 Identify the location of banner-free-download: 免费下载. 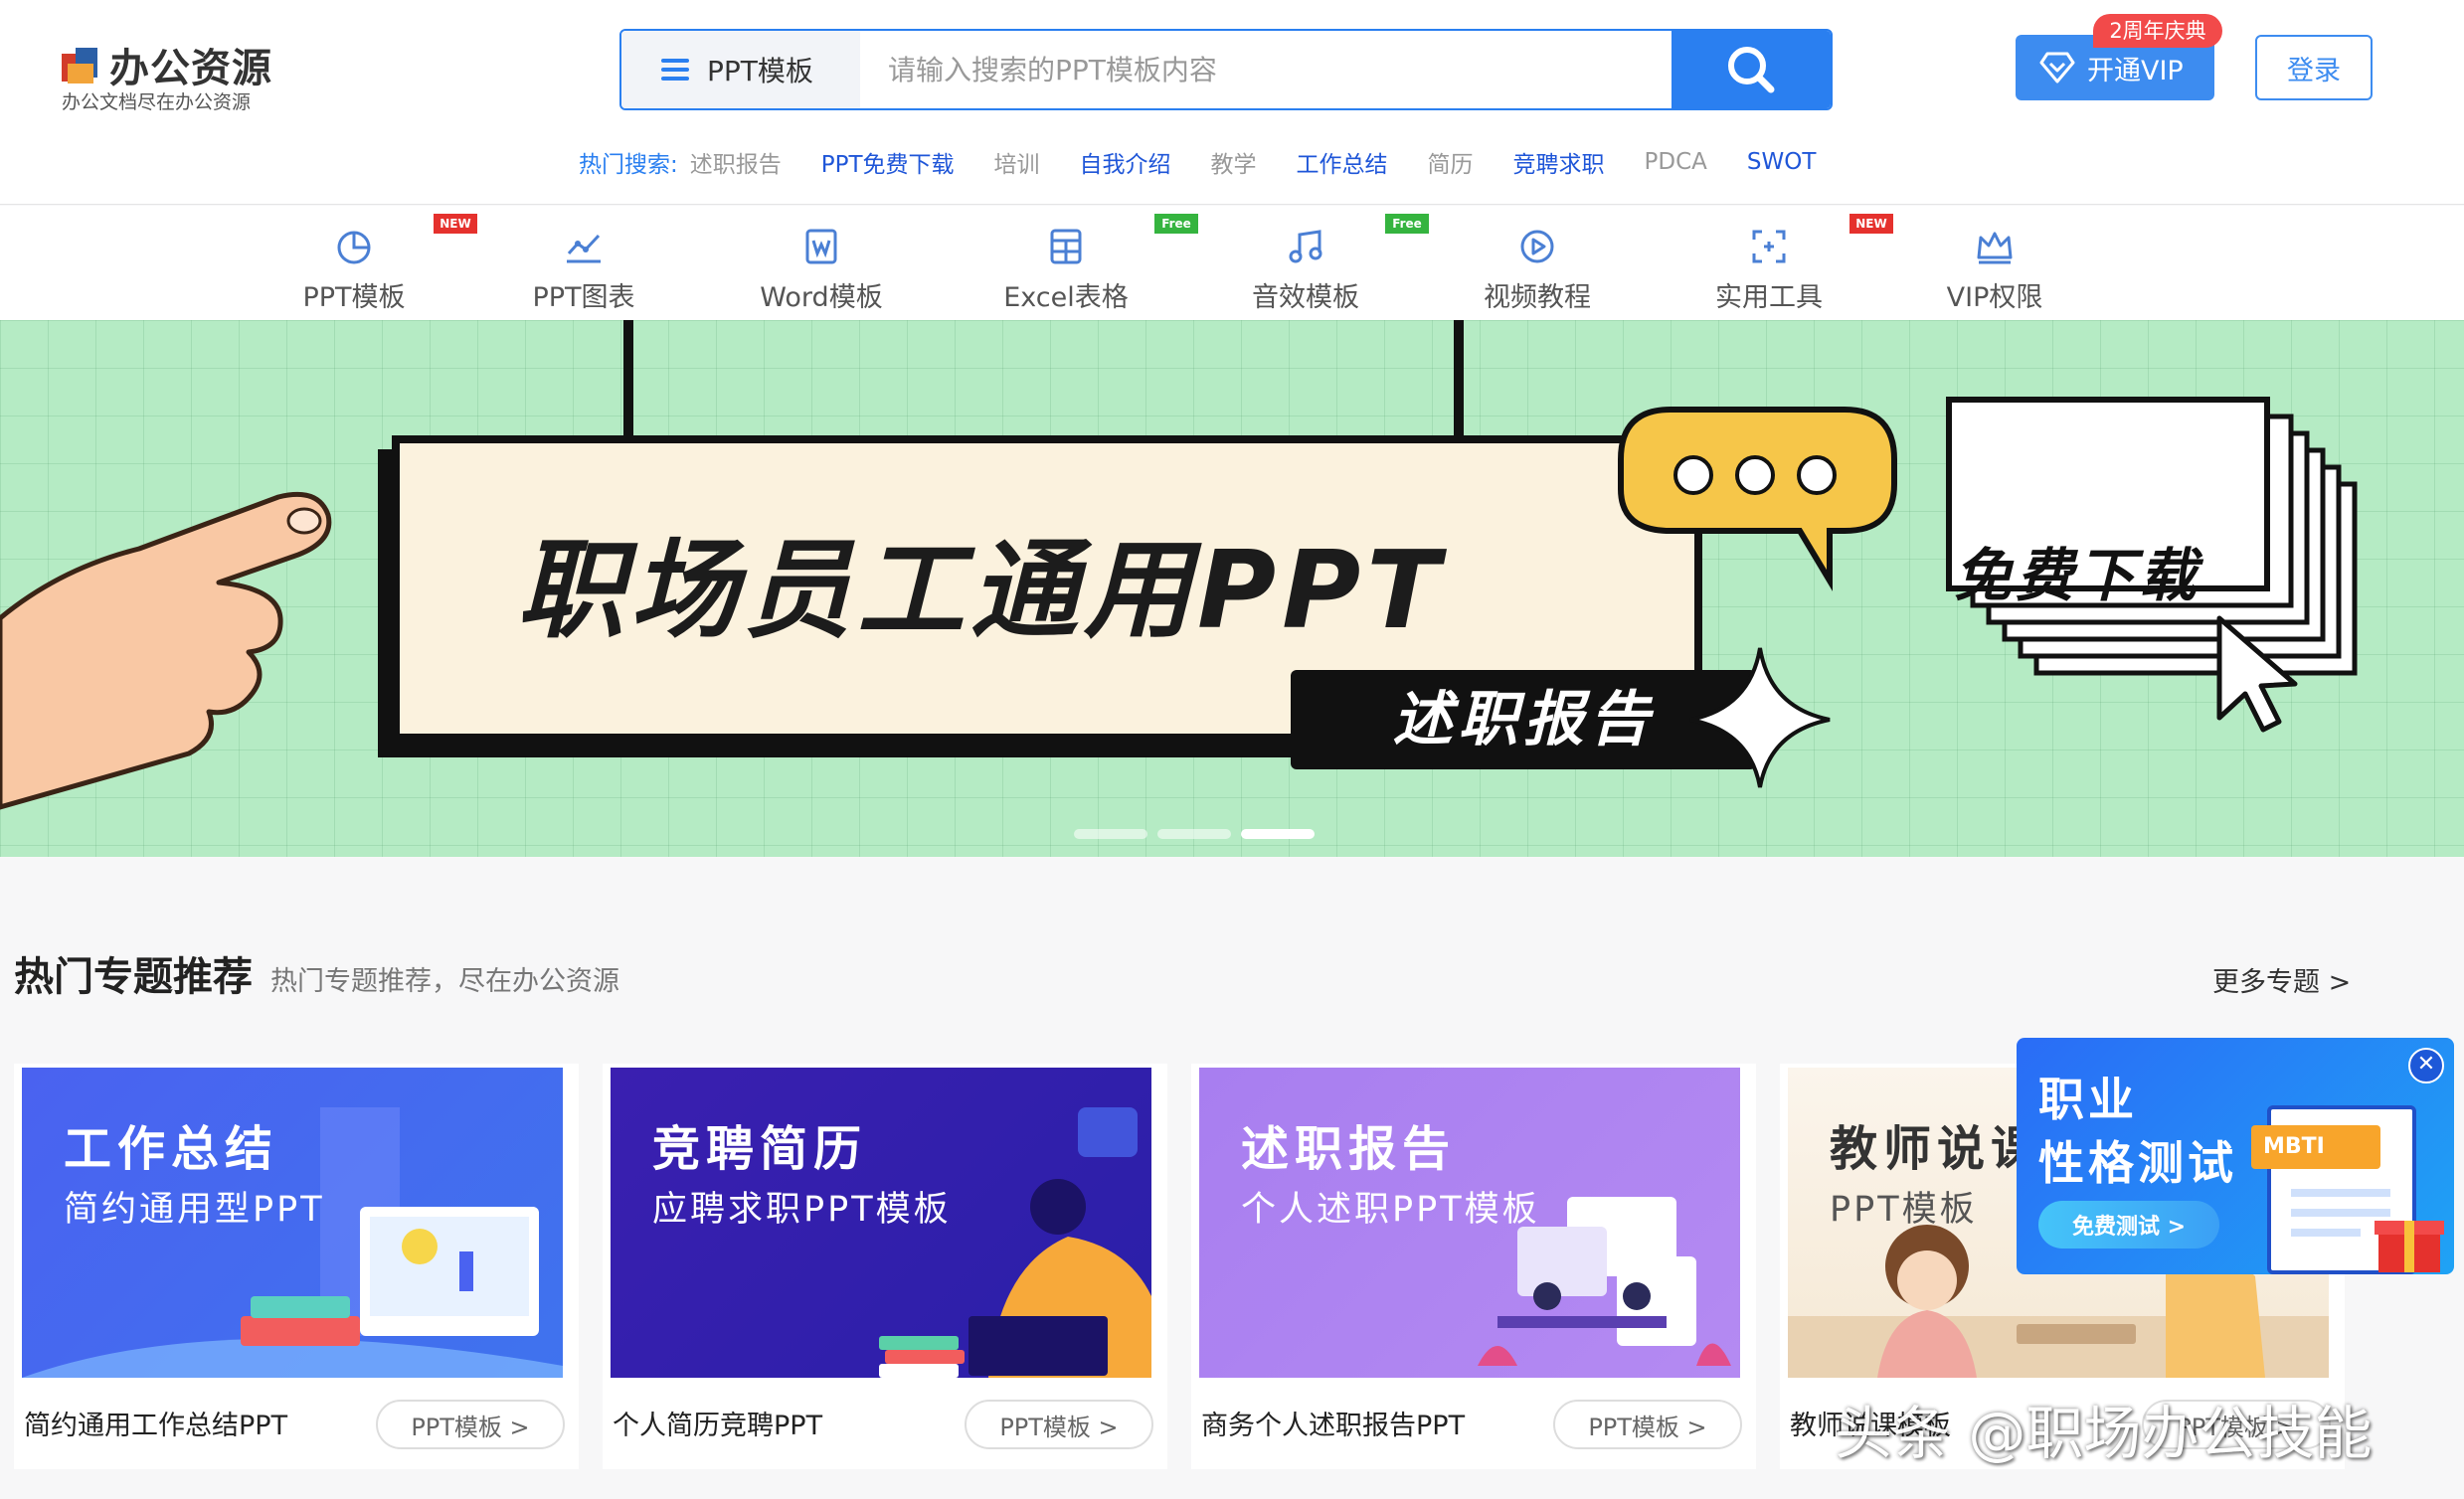
(2077, 575).